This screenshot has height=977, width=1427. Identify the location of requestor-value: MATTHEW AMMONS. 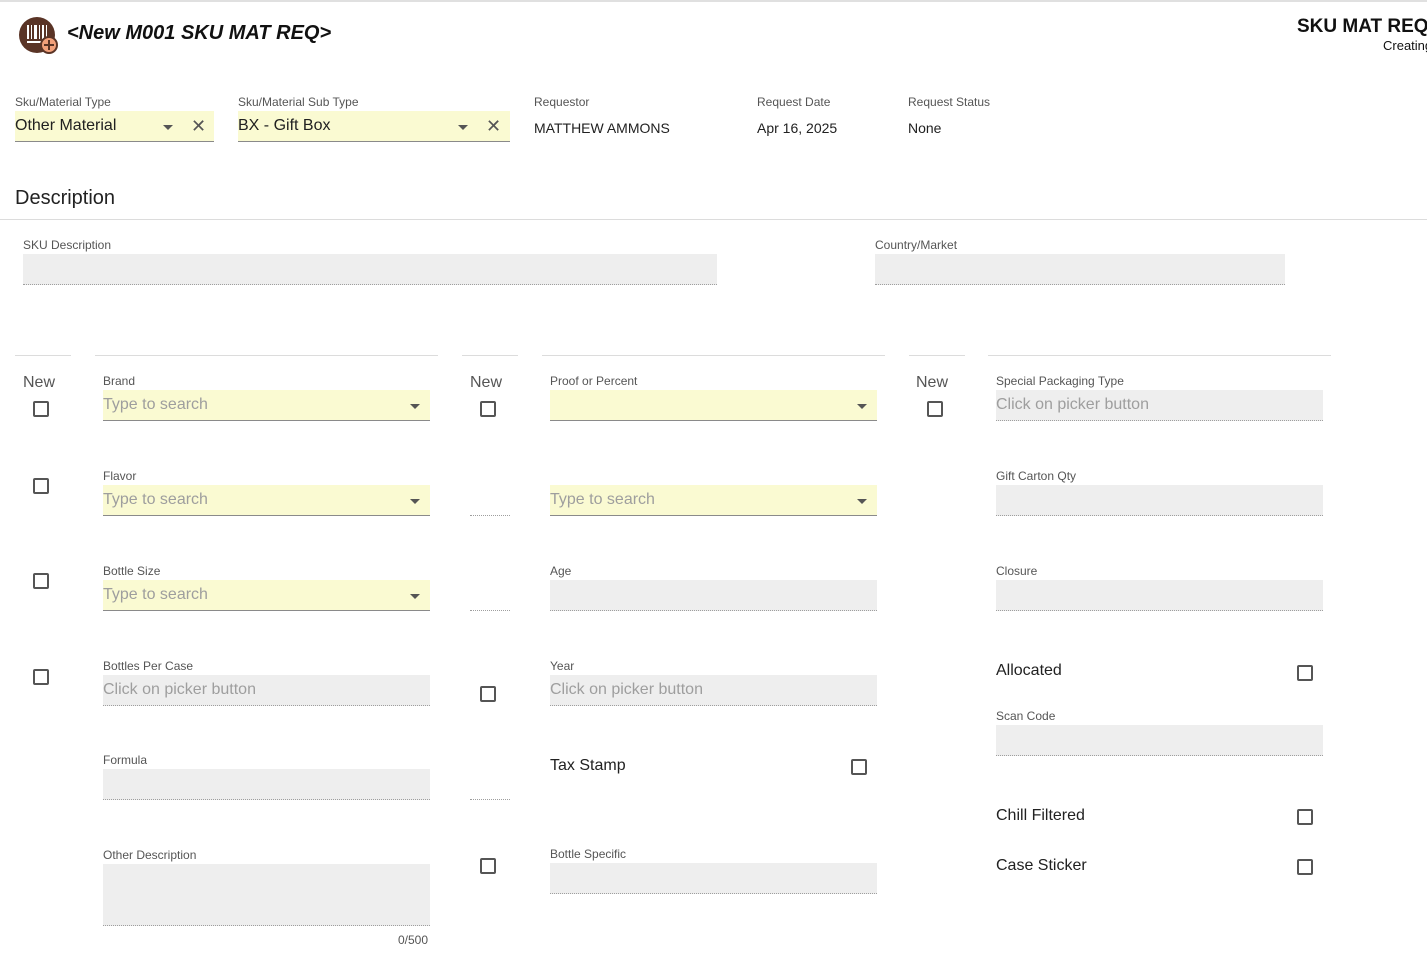
(602, 128).